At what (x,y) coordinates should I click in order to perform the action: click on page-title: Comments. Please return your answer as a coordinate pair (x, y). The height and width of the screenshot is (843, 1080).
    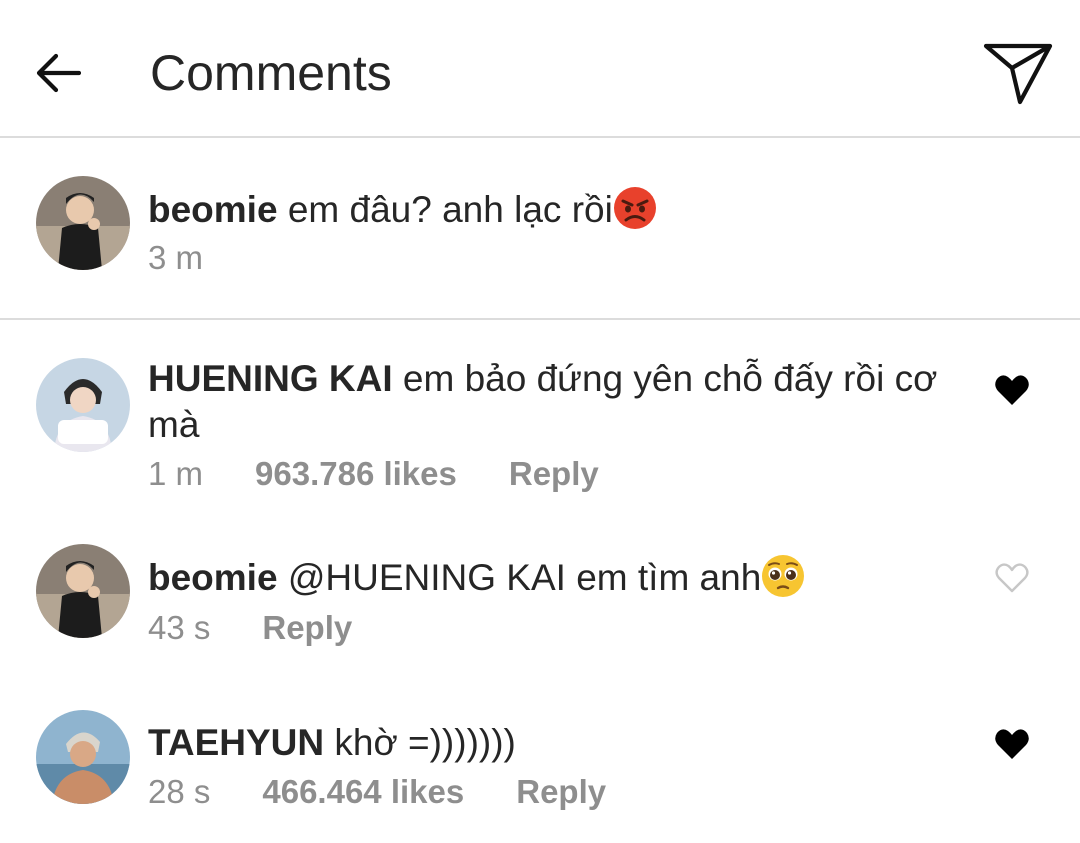
    Looking at the image, I should click on (271, 73).